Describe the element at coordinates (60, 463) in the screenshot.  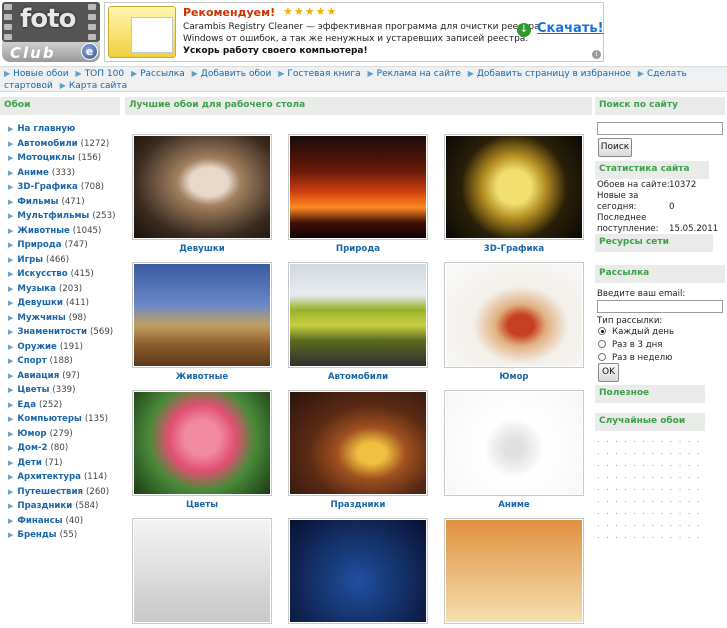
I see `category-item: ▶ Дети (71)` at that location.